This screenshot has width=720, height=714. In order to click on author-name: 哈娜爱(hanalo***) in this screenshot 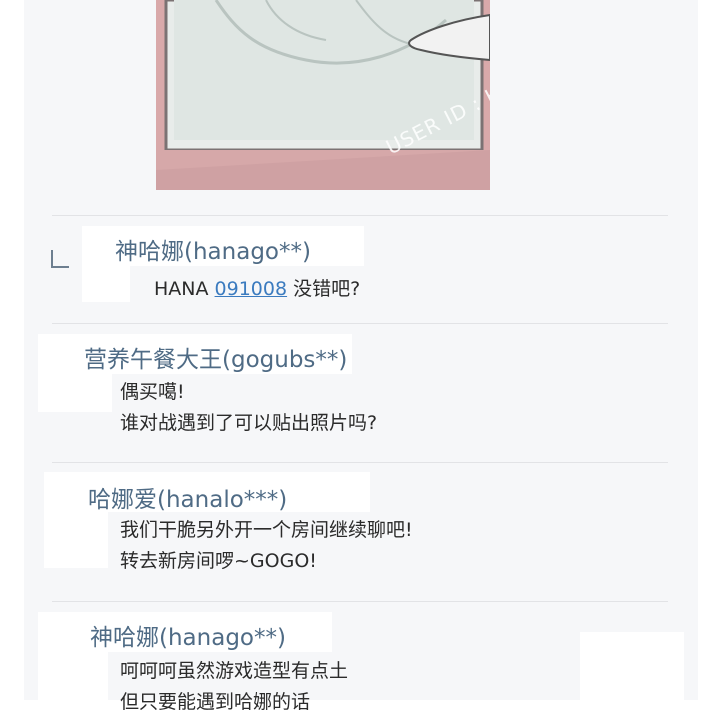, I will do `click(187, 497)`.